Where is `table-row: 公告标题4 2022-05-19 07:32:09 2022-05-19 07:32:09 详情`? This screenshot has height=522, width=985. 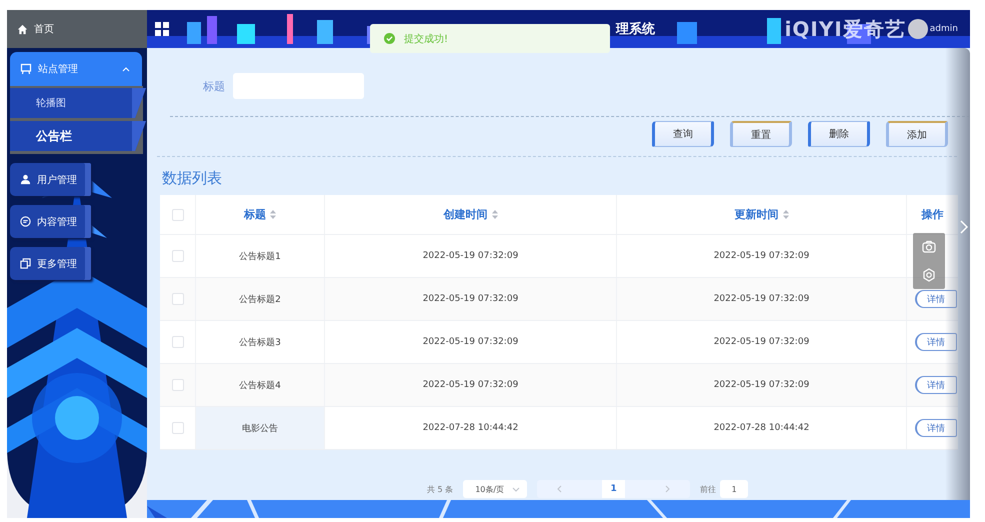
table-row: 公告标题4 2022-05-19 07:32:09 2022-05-19 07:32:09 详情 is located at coordinates (559, 385).